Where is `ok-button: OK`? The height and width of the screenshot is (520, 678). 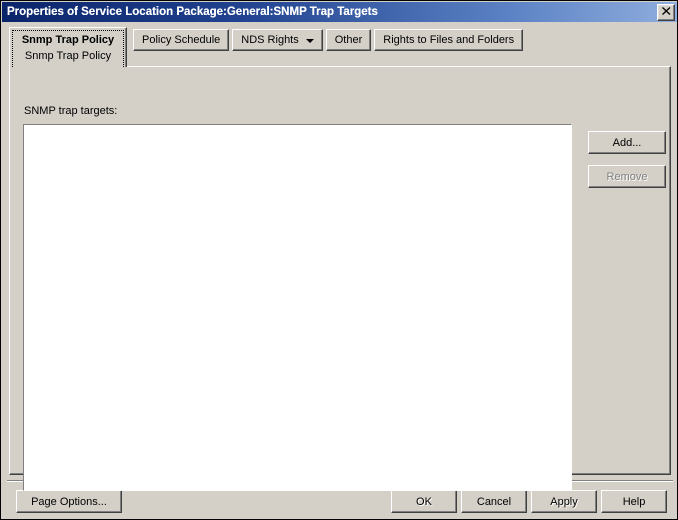
ok-button: OK is located at coordinates (424, 501).